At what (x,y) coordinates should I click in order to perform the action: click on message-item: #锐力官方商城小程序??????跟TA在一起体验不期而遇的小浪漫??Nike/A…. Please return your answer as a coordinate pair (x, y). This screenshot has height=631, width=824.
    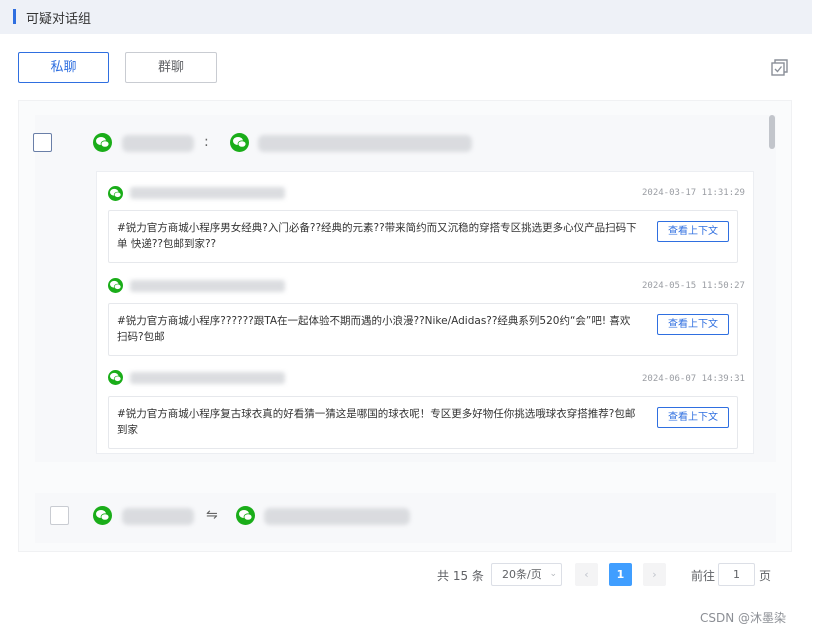
    Looking at the image, I should click on (423, 329).